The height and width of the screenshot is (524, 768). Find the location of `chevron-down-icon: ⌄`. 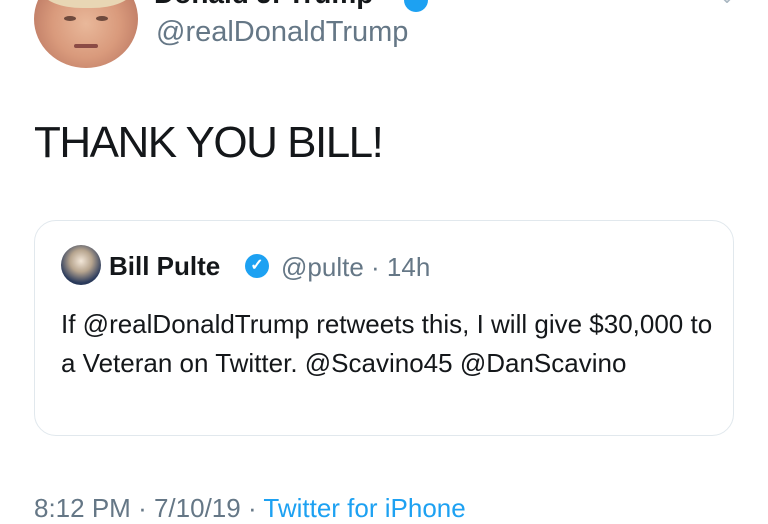

chevron-down-icon: ⌄ is located at coordinates (727, 4).